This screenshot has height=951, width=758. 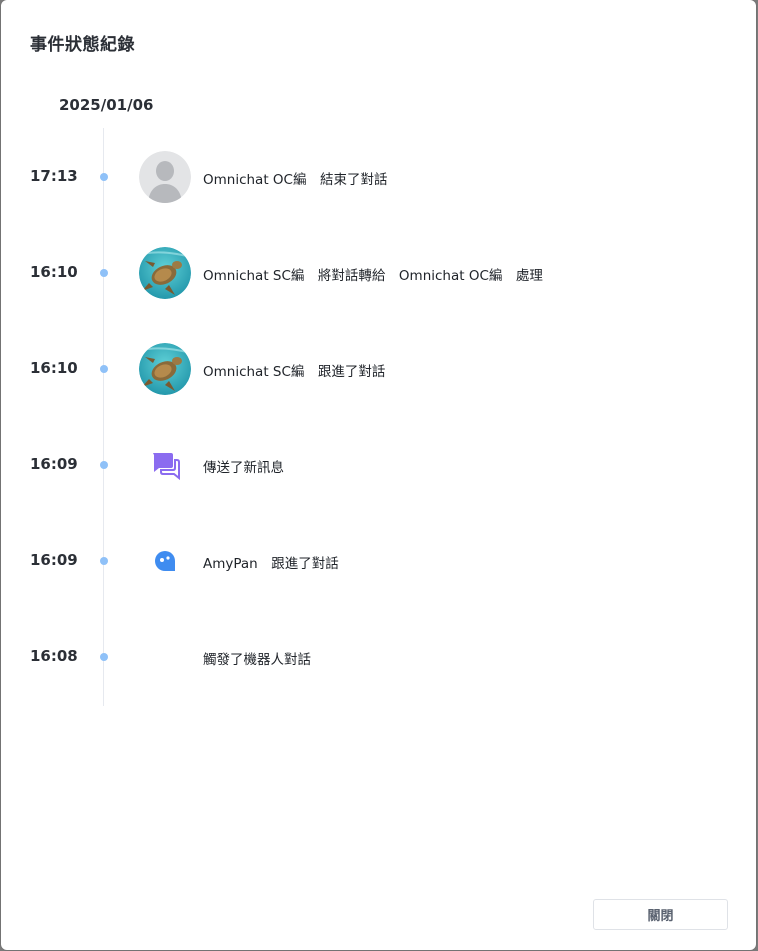 What do you see at coordinates (54, 176) in the screenshot?
I see `event-time: 17:13` at bounding box center [54, 176].